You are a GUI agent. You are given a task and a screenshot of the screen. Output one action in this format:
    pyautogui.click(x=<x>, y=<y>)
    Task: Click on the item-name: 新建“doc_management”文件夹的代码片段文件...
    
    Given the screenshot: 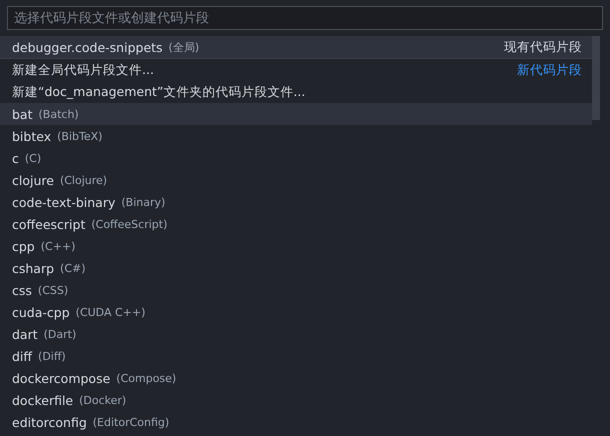 What is the action you would take?
    pyautogui.click(x=159, y=92)
    